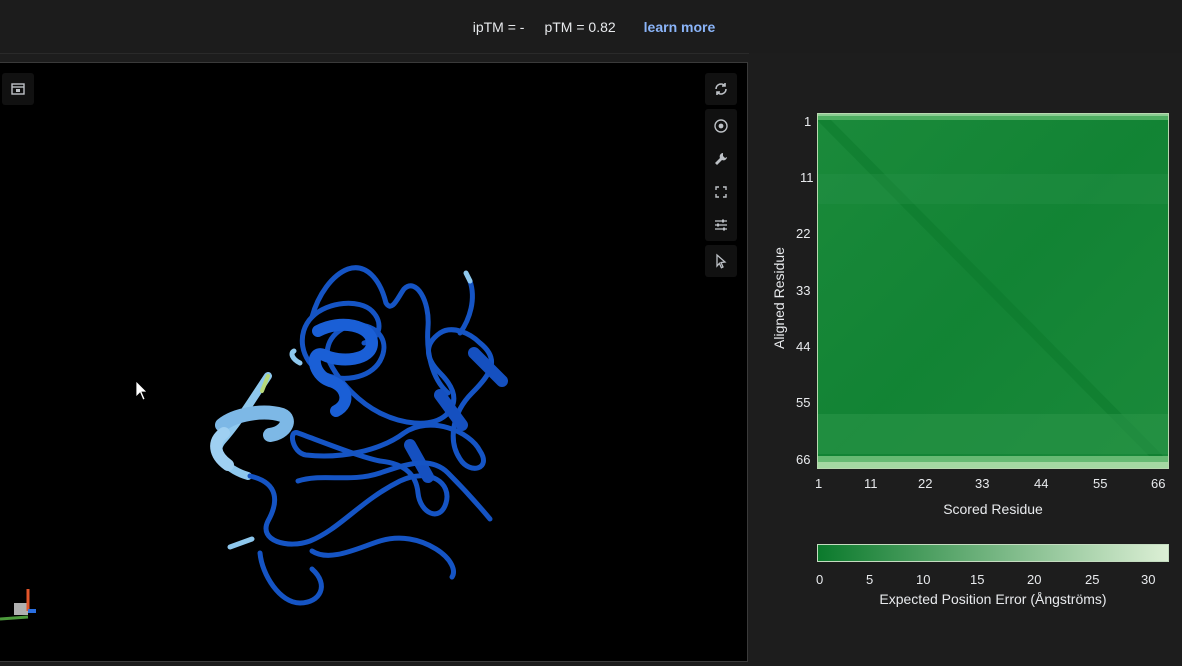 This screenshot has width=1182, height=666. Describe the element at coordinates (977, 579) in the screenshot. I see `colorbar-tick: 15` at that location.